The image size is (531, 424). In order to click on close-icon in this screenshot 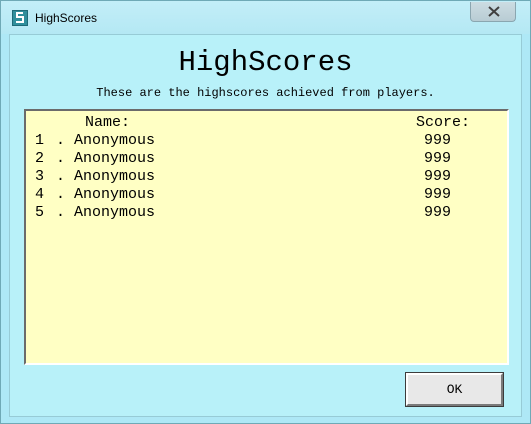, I will do `click(494, 11)`.